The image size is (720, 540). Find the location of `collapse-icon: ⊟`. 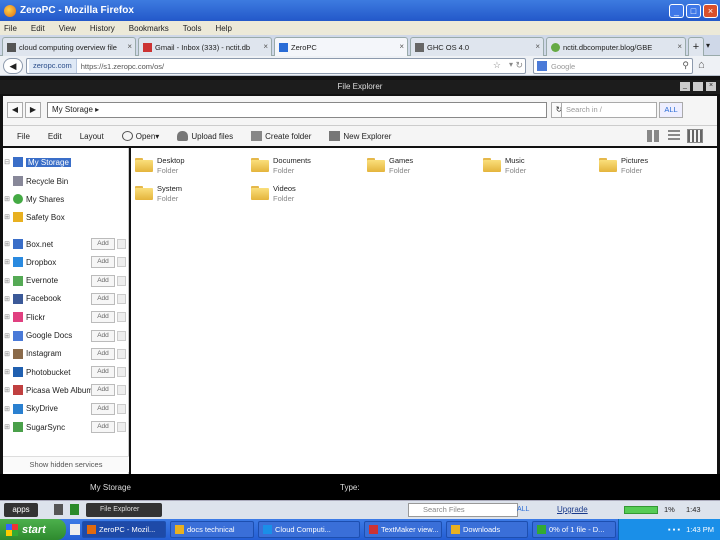

collapse-icon: ⊟ is located at coordinates (7, 162).